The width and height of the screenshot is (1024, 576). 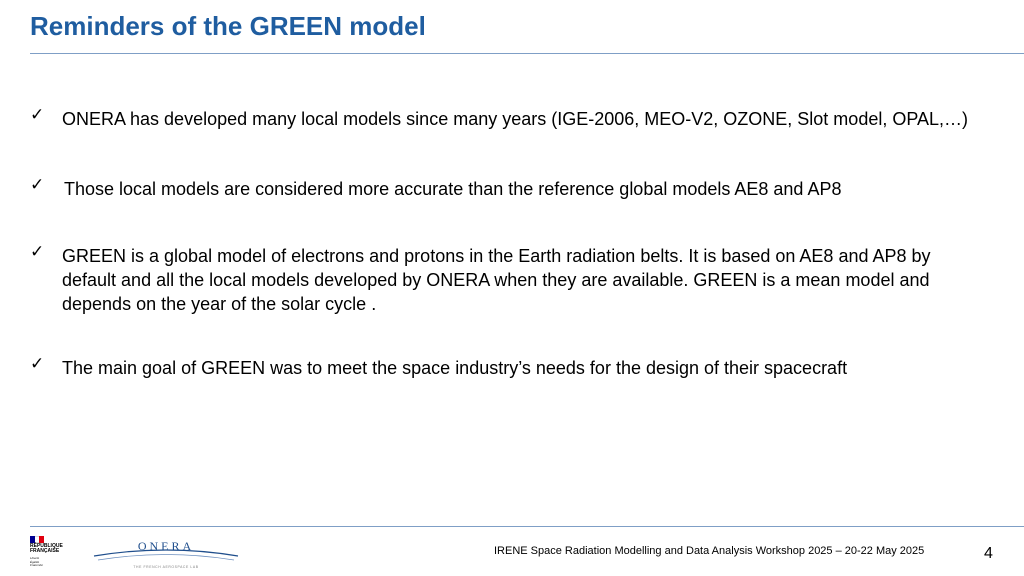 I want to click on republique-francaise-text: RÉPUBLIQUE FRANÇAISE, so click(x=46, y=548).